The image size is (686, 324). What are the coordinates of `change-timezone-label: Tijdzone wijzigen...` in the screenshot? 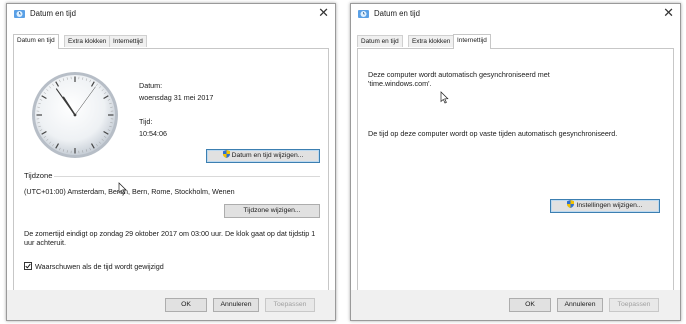 It's located at (272, 210).